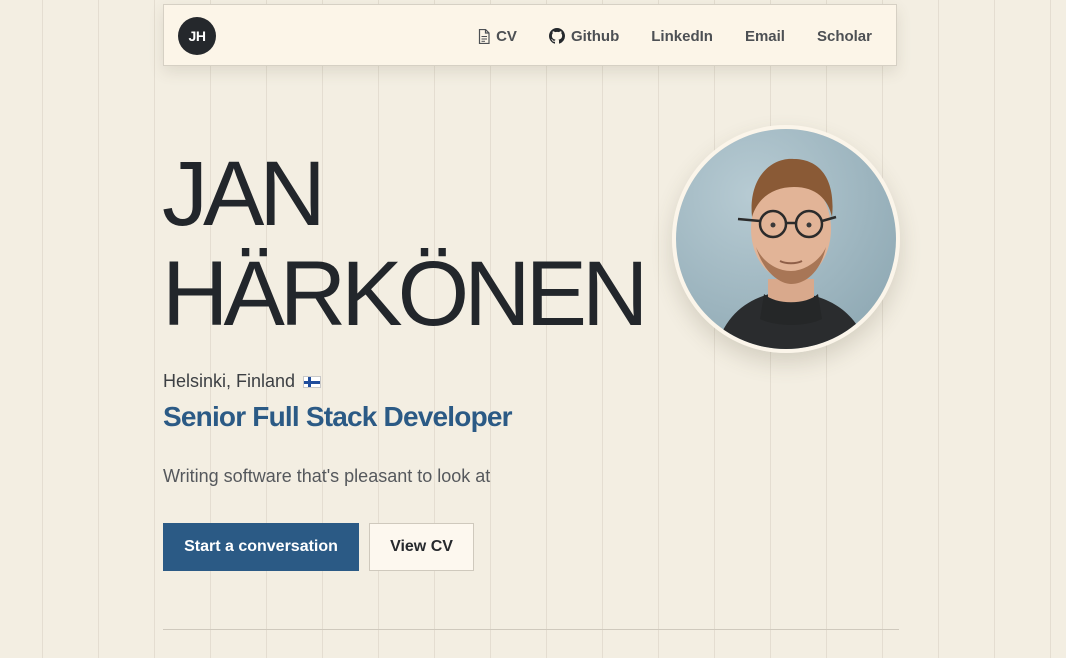 The image size is (1066, 658). Describe the element at coordinates (312, 381) in the screenshot. I see `finland-flag-icon` at that location.